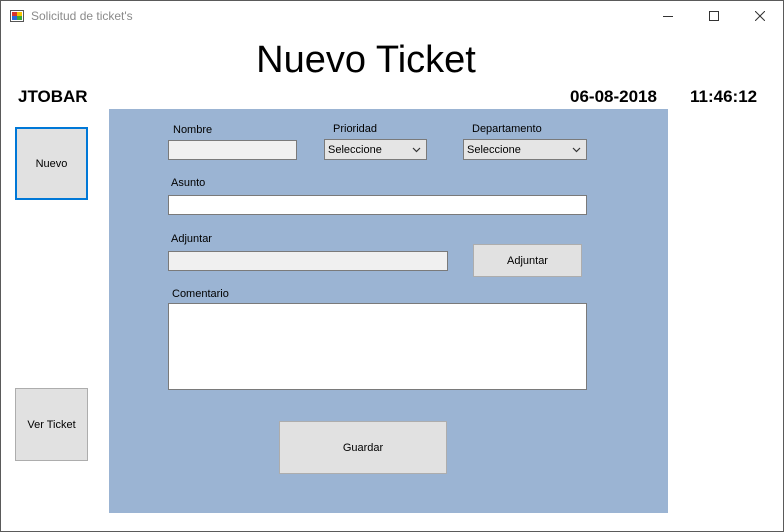 This screenshot has width=784, height=532. I want to click on maximize-icon, so click(714, 16).